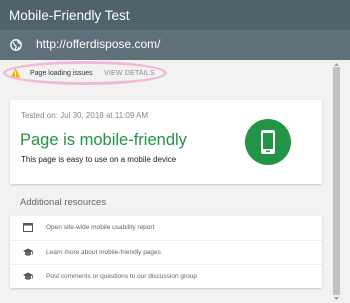  I want to click on globe-icon, so click(16, 45).